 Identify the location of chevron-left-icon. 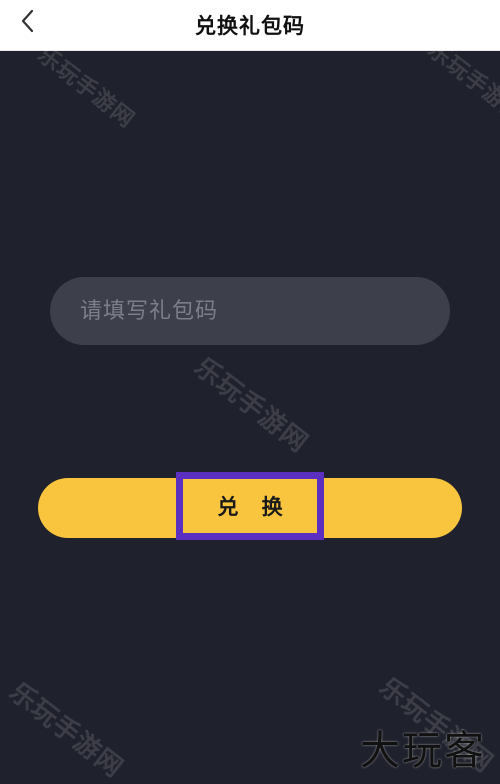
(28, 23).